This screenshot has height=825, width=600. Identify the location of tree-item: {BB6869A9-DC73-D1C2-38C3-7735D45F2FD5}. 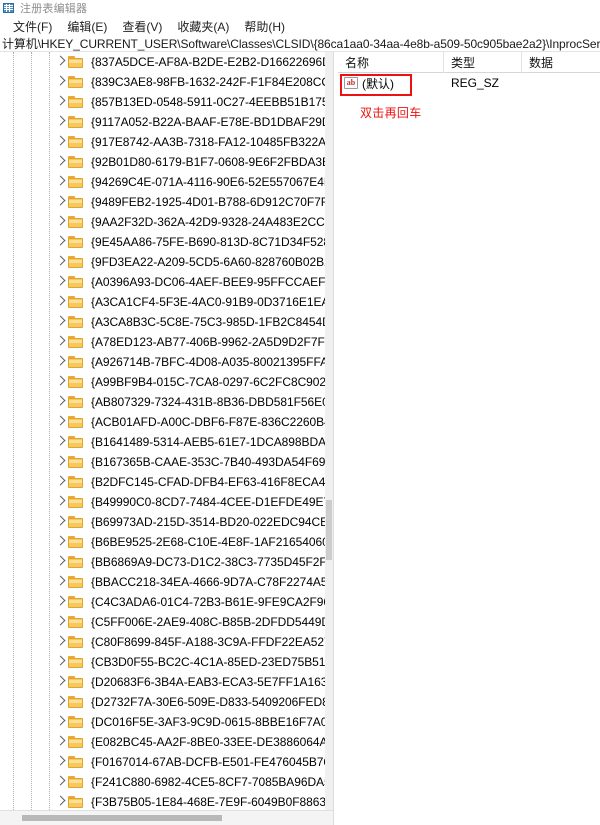
(162, 562).